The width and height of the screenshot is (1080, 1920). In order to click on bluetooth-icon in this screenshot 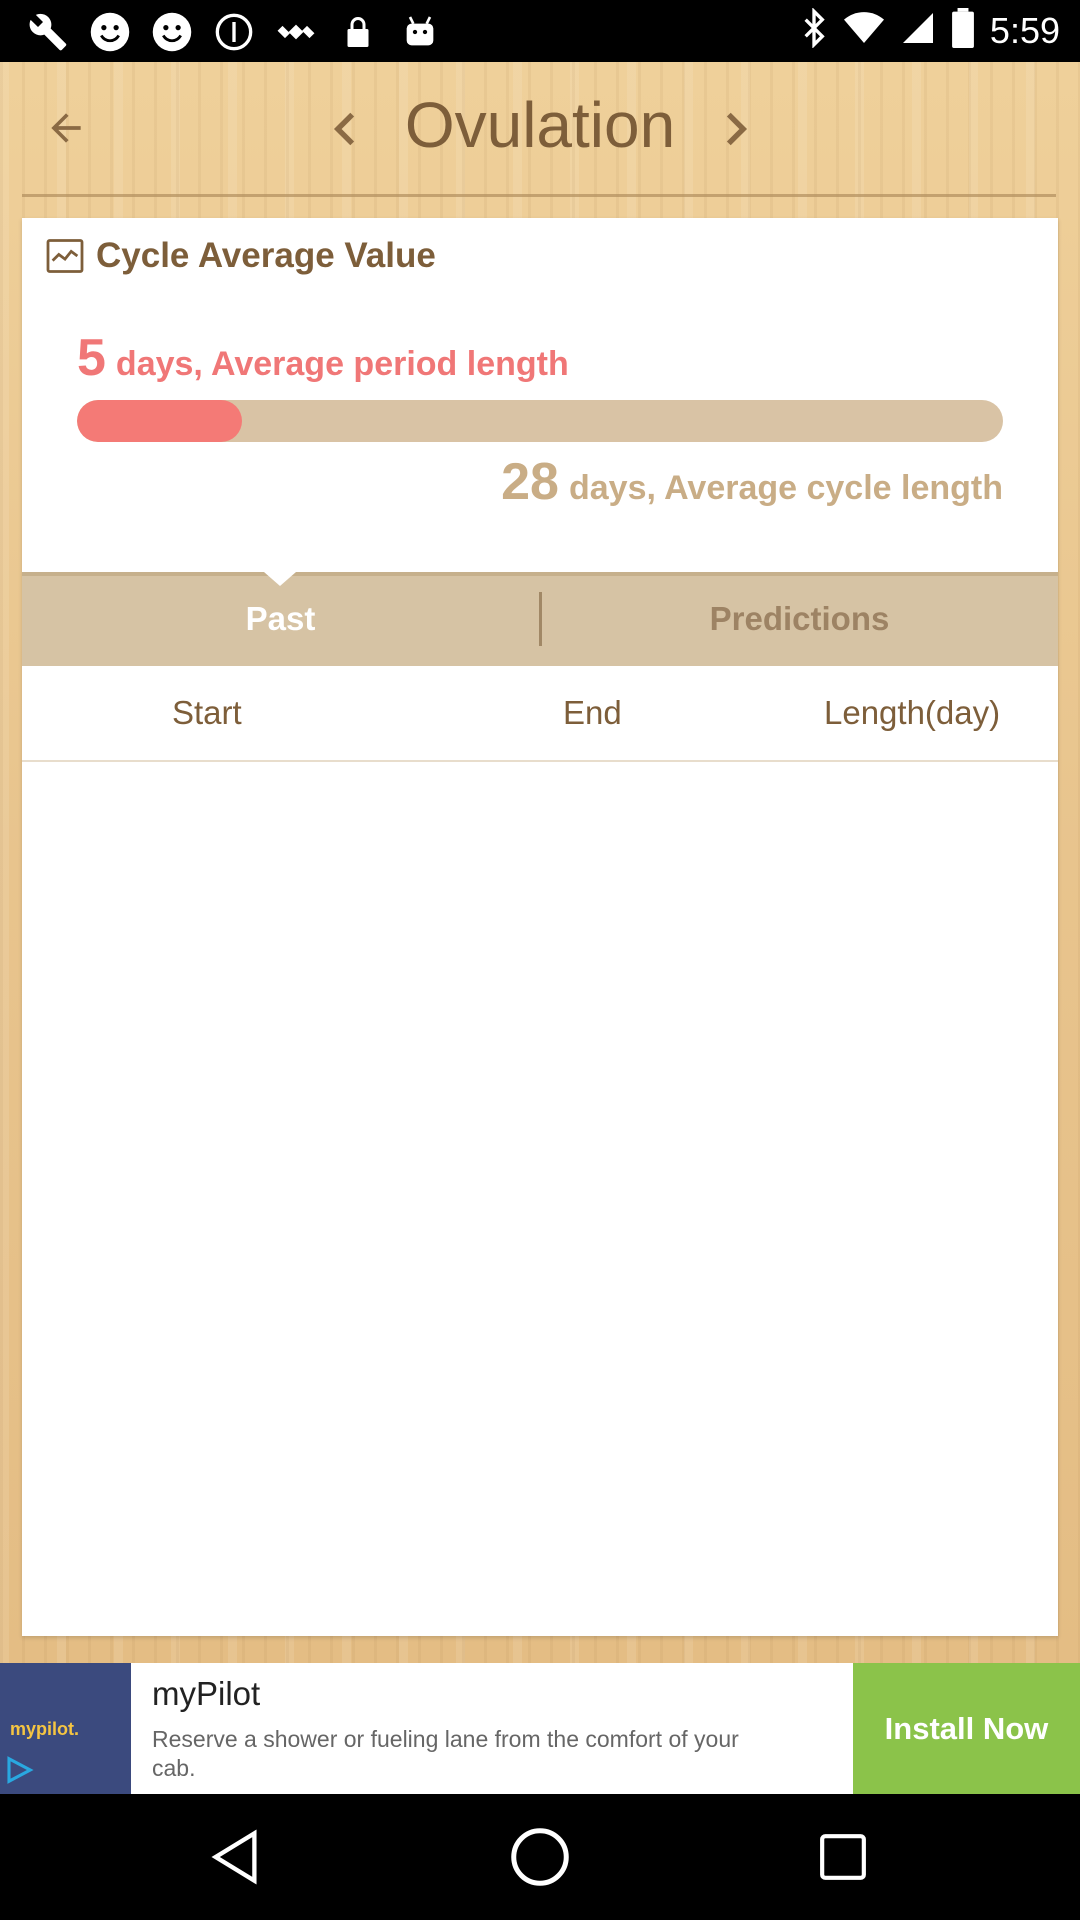, I will do `click(814, 30)`.